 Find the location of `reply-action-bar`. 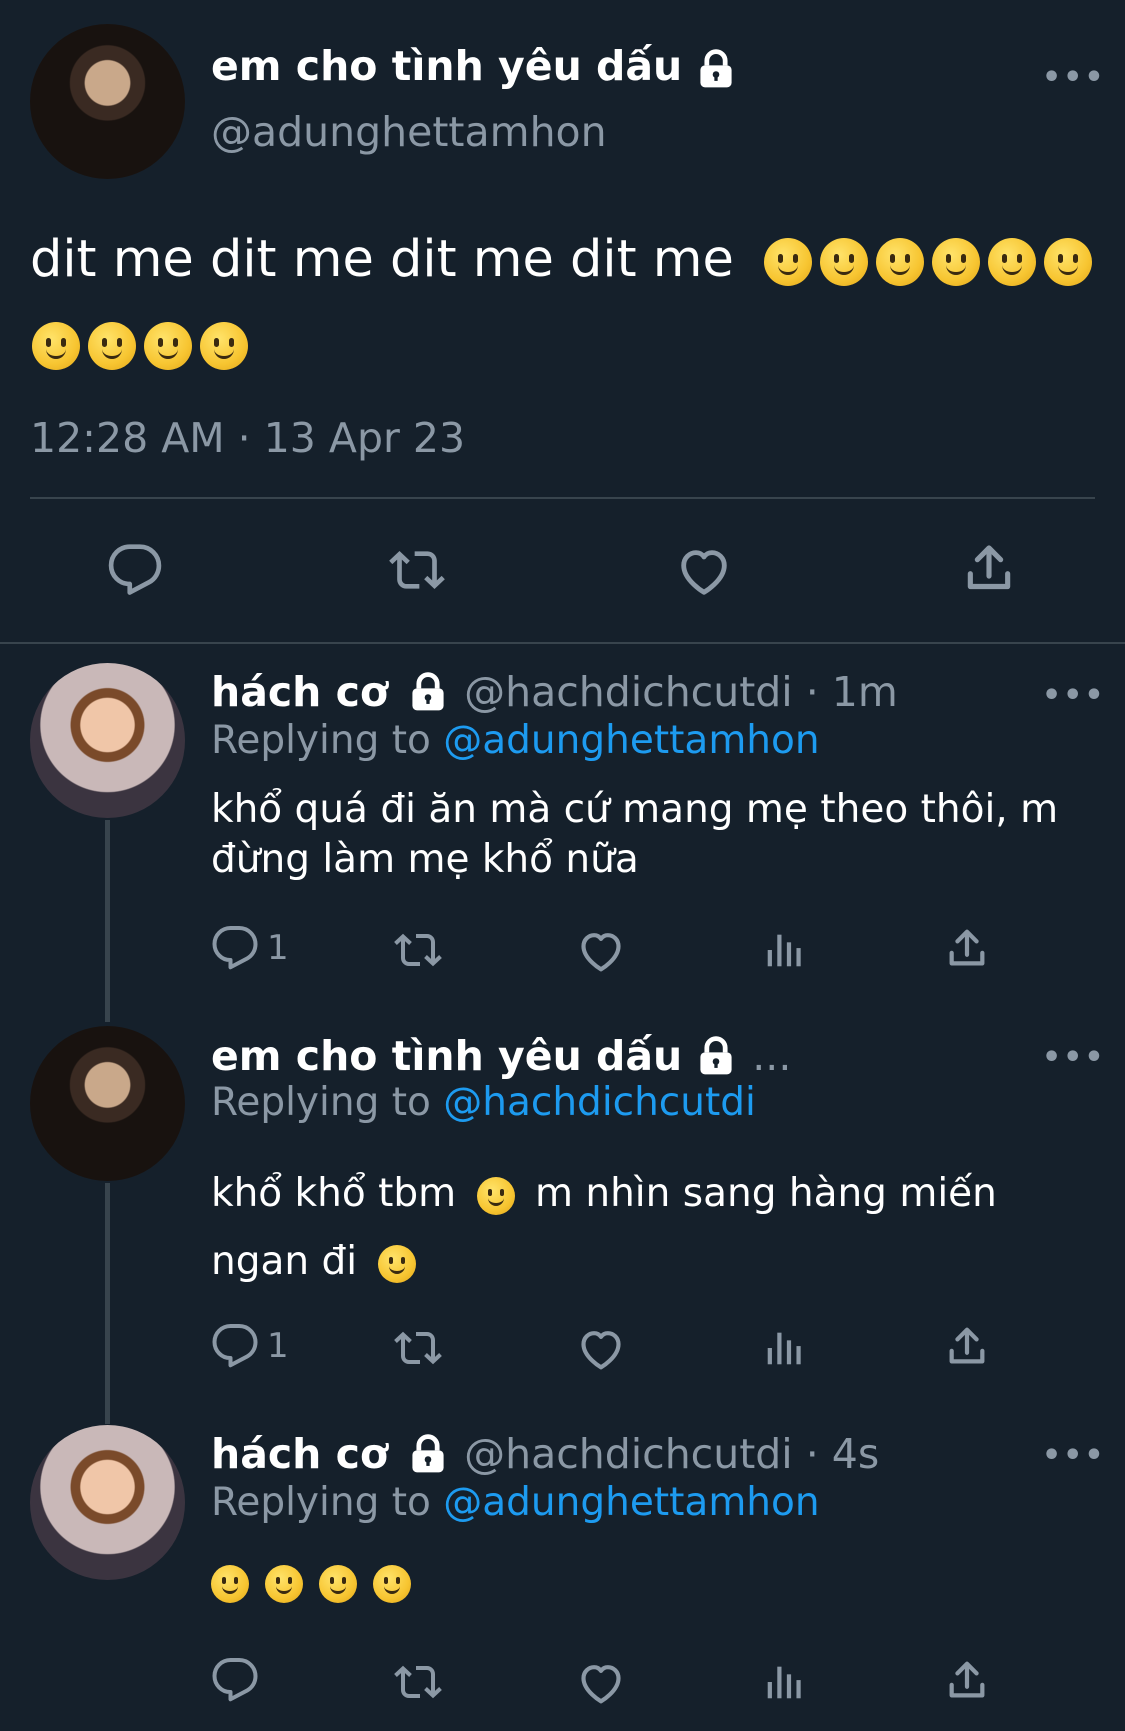

reply-action-bar is located at coordinates (611, 1682).